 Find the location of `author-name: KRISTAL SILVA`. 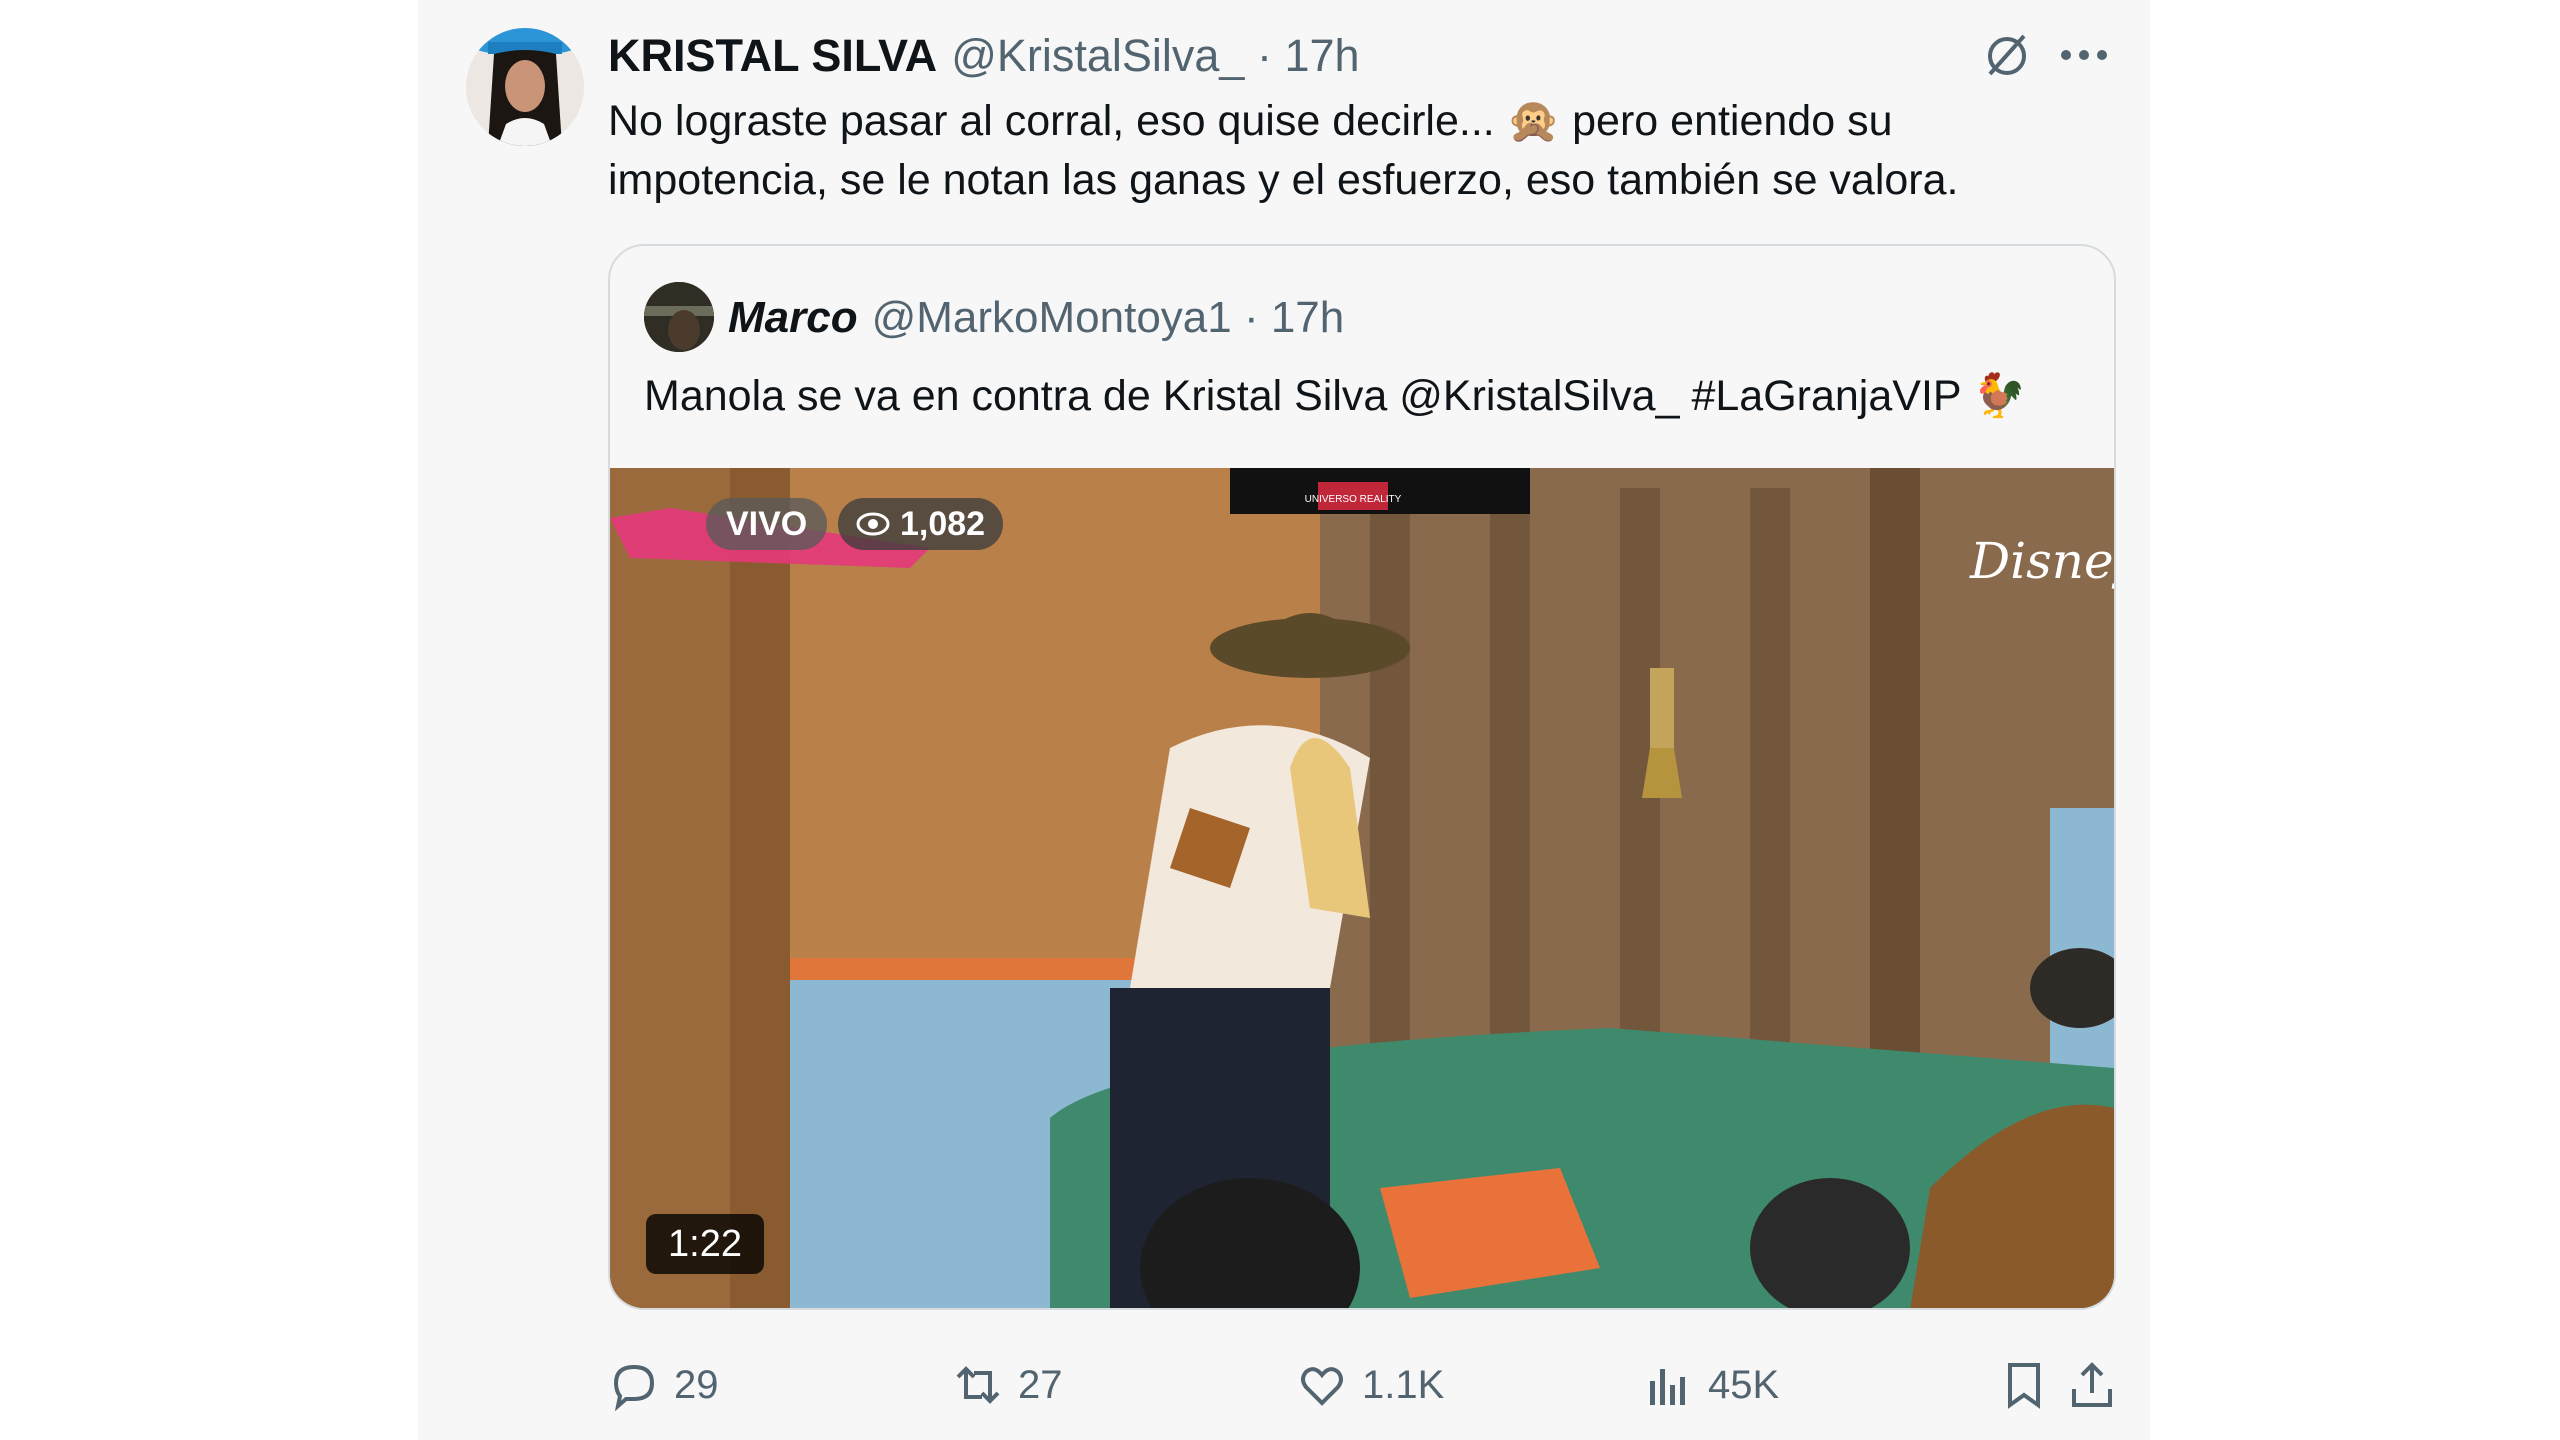

author-name: KRISTAL SILVA is located at coordinates (772, 56).